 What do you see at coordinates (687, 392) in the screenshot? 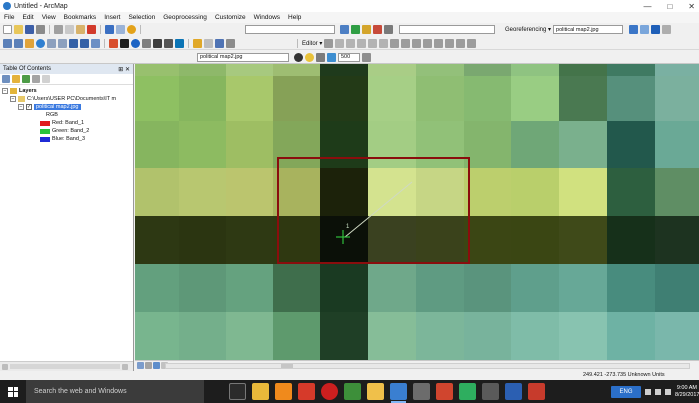
I see `clock: 9:00 AM 8/29/2017` at bounding box center [687, 392].